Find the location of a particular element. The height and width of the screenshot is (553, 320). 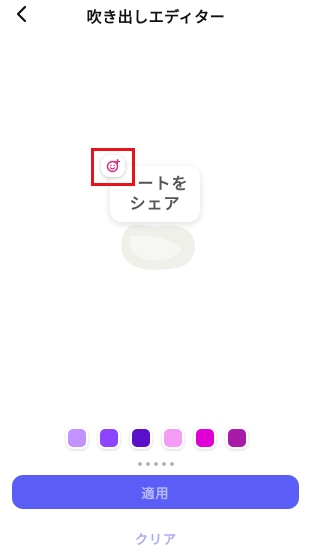

color-palette is located at coordinates (157, 438).